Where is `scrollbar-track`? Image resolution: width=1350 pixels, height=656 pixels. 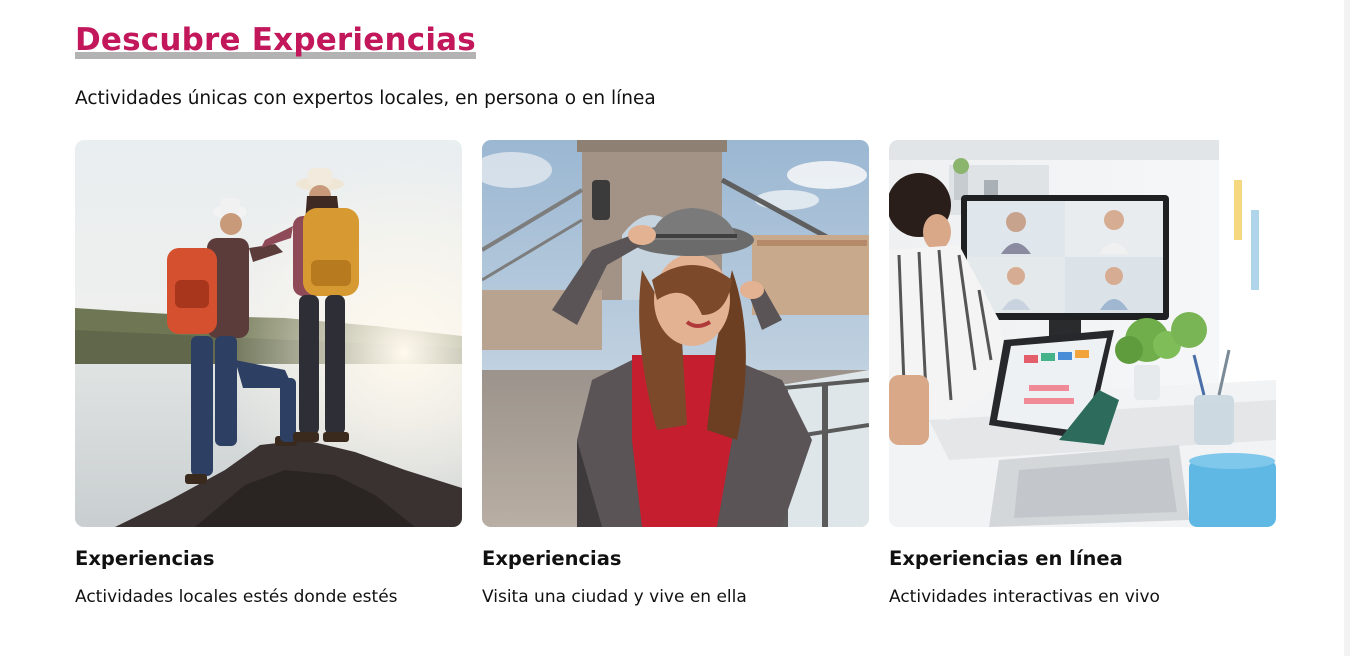 scrollbar-track is located at coordinates (1347, 328).